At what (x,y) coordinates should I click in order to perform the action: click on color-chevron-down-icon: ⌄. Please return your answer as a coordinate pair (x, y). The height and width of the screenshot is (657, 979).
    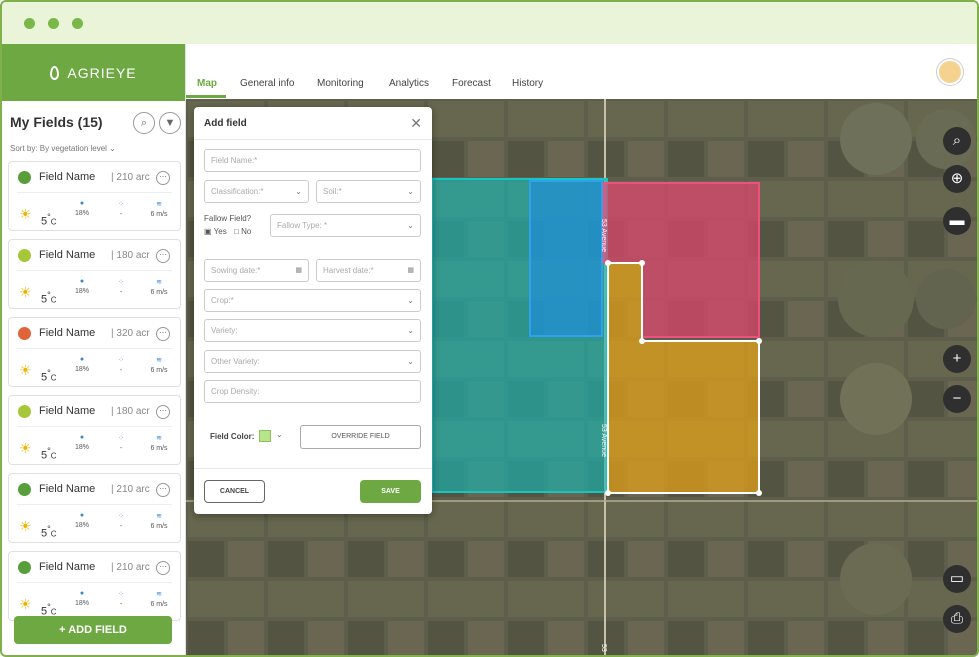
    Looking at the image, I should click on (279, 434).